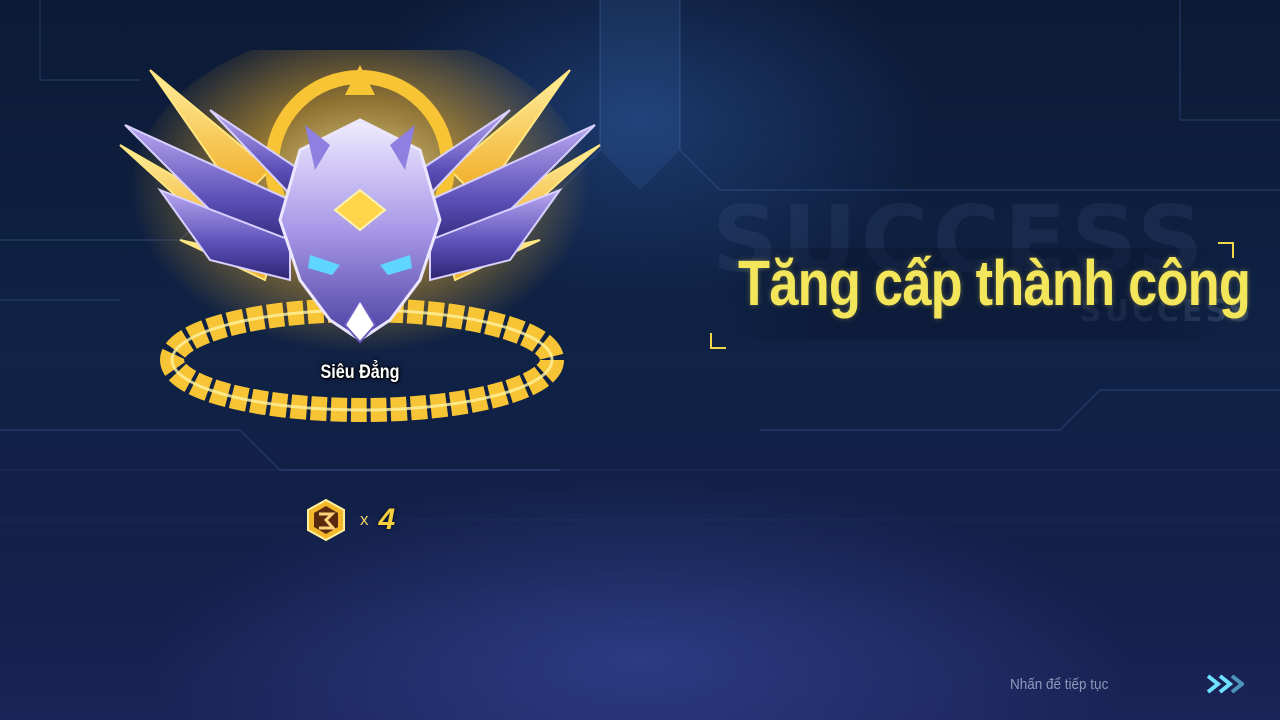 The height and width of the screenshot is (720, 1280). Describe the element at coordinates (718, 341) in the screenshot. I see `corner-bracket-bottom-left` at that location.